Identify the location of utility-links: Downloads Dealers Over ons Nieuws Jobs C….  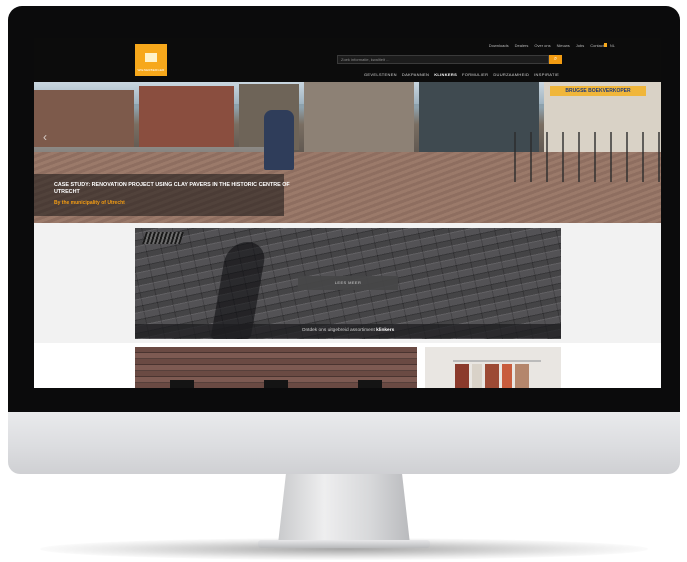
(546, 45).